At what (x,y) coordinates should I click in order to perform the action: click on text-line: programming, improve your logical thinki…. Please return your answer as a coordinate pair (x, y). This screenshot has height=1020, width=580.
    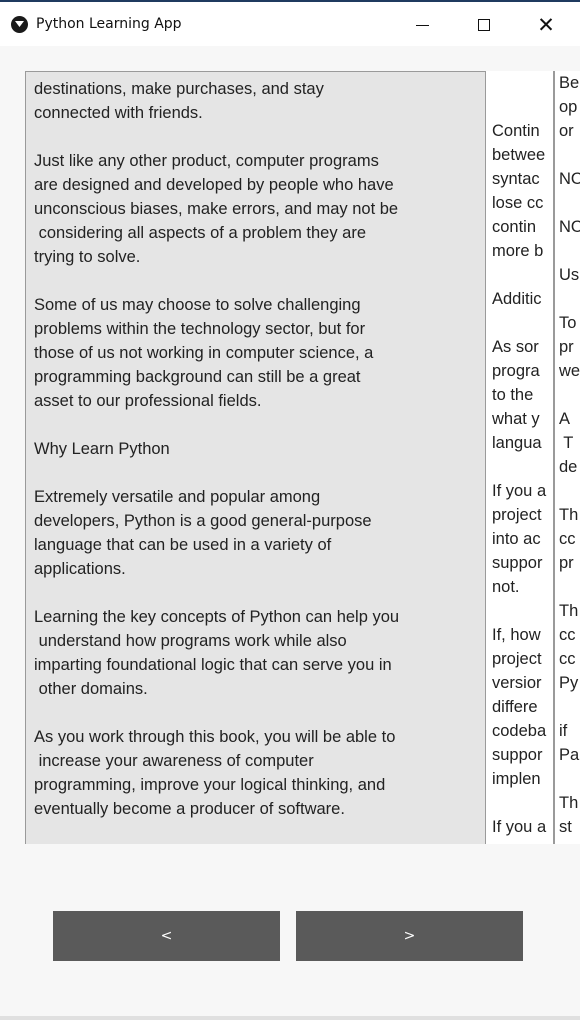
    Looking at the image, I should click on (210, 785).